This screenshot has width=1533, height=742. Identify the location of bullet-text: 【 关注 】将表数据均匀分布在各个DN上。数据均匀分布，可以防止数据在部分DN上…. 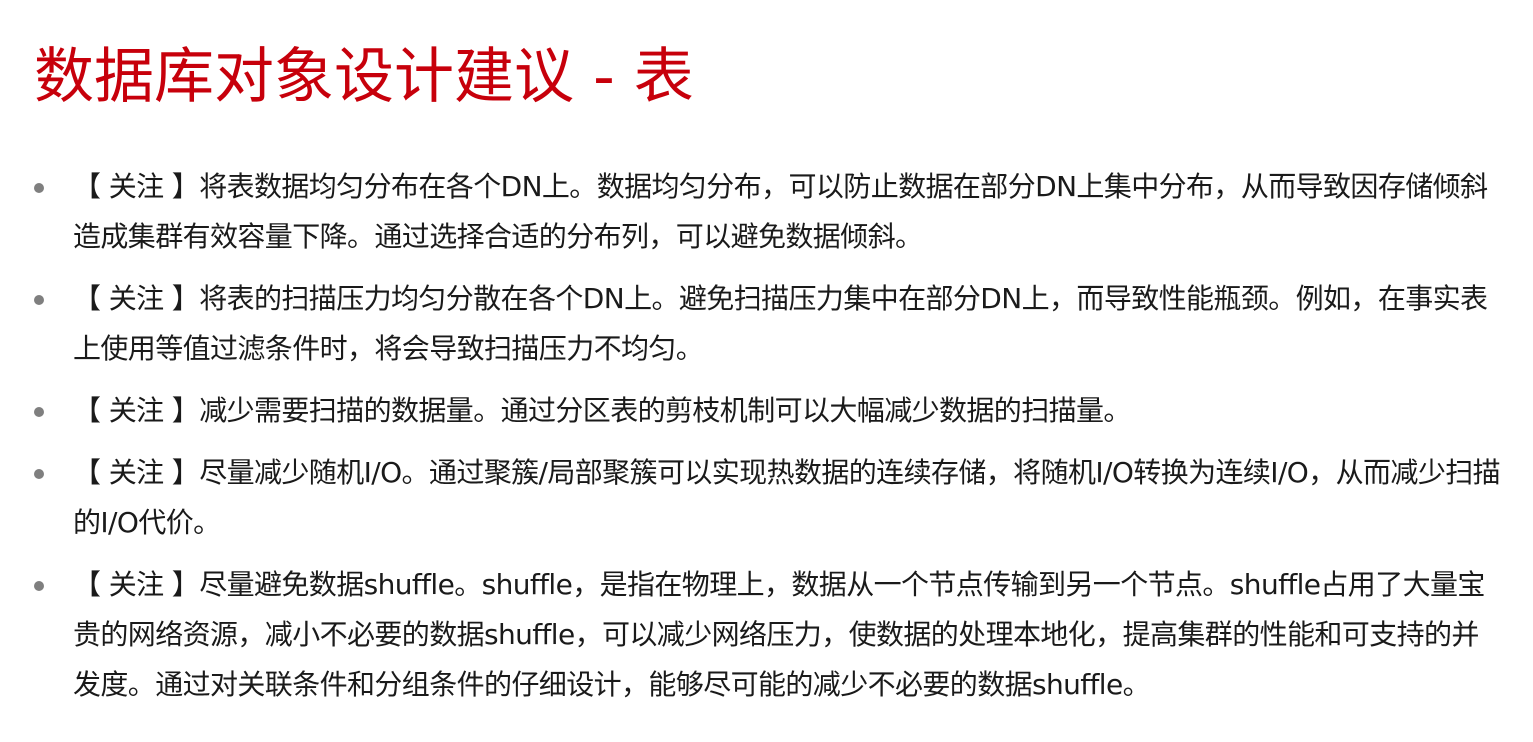
(780, 211).